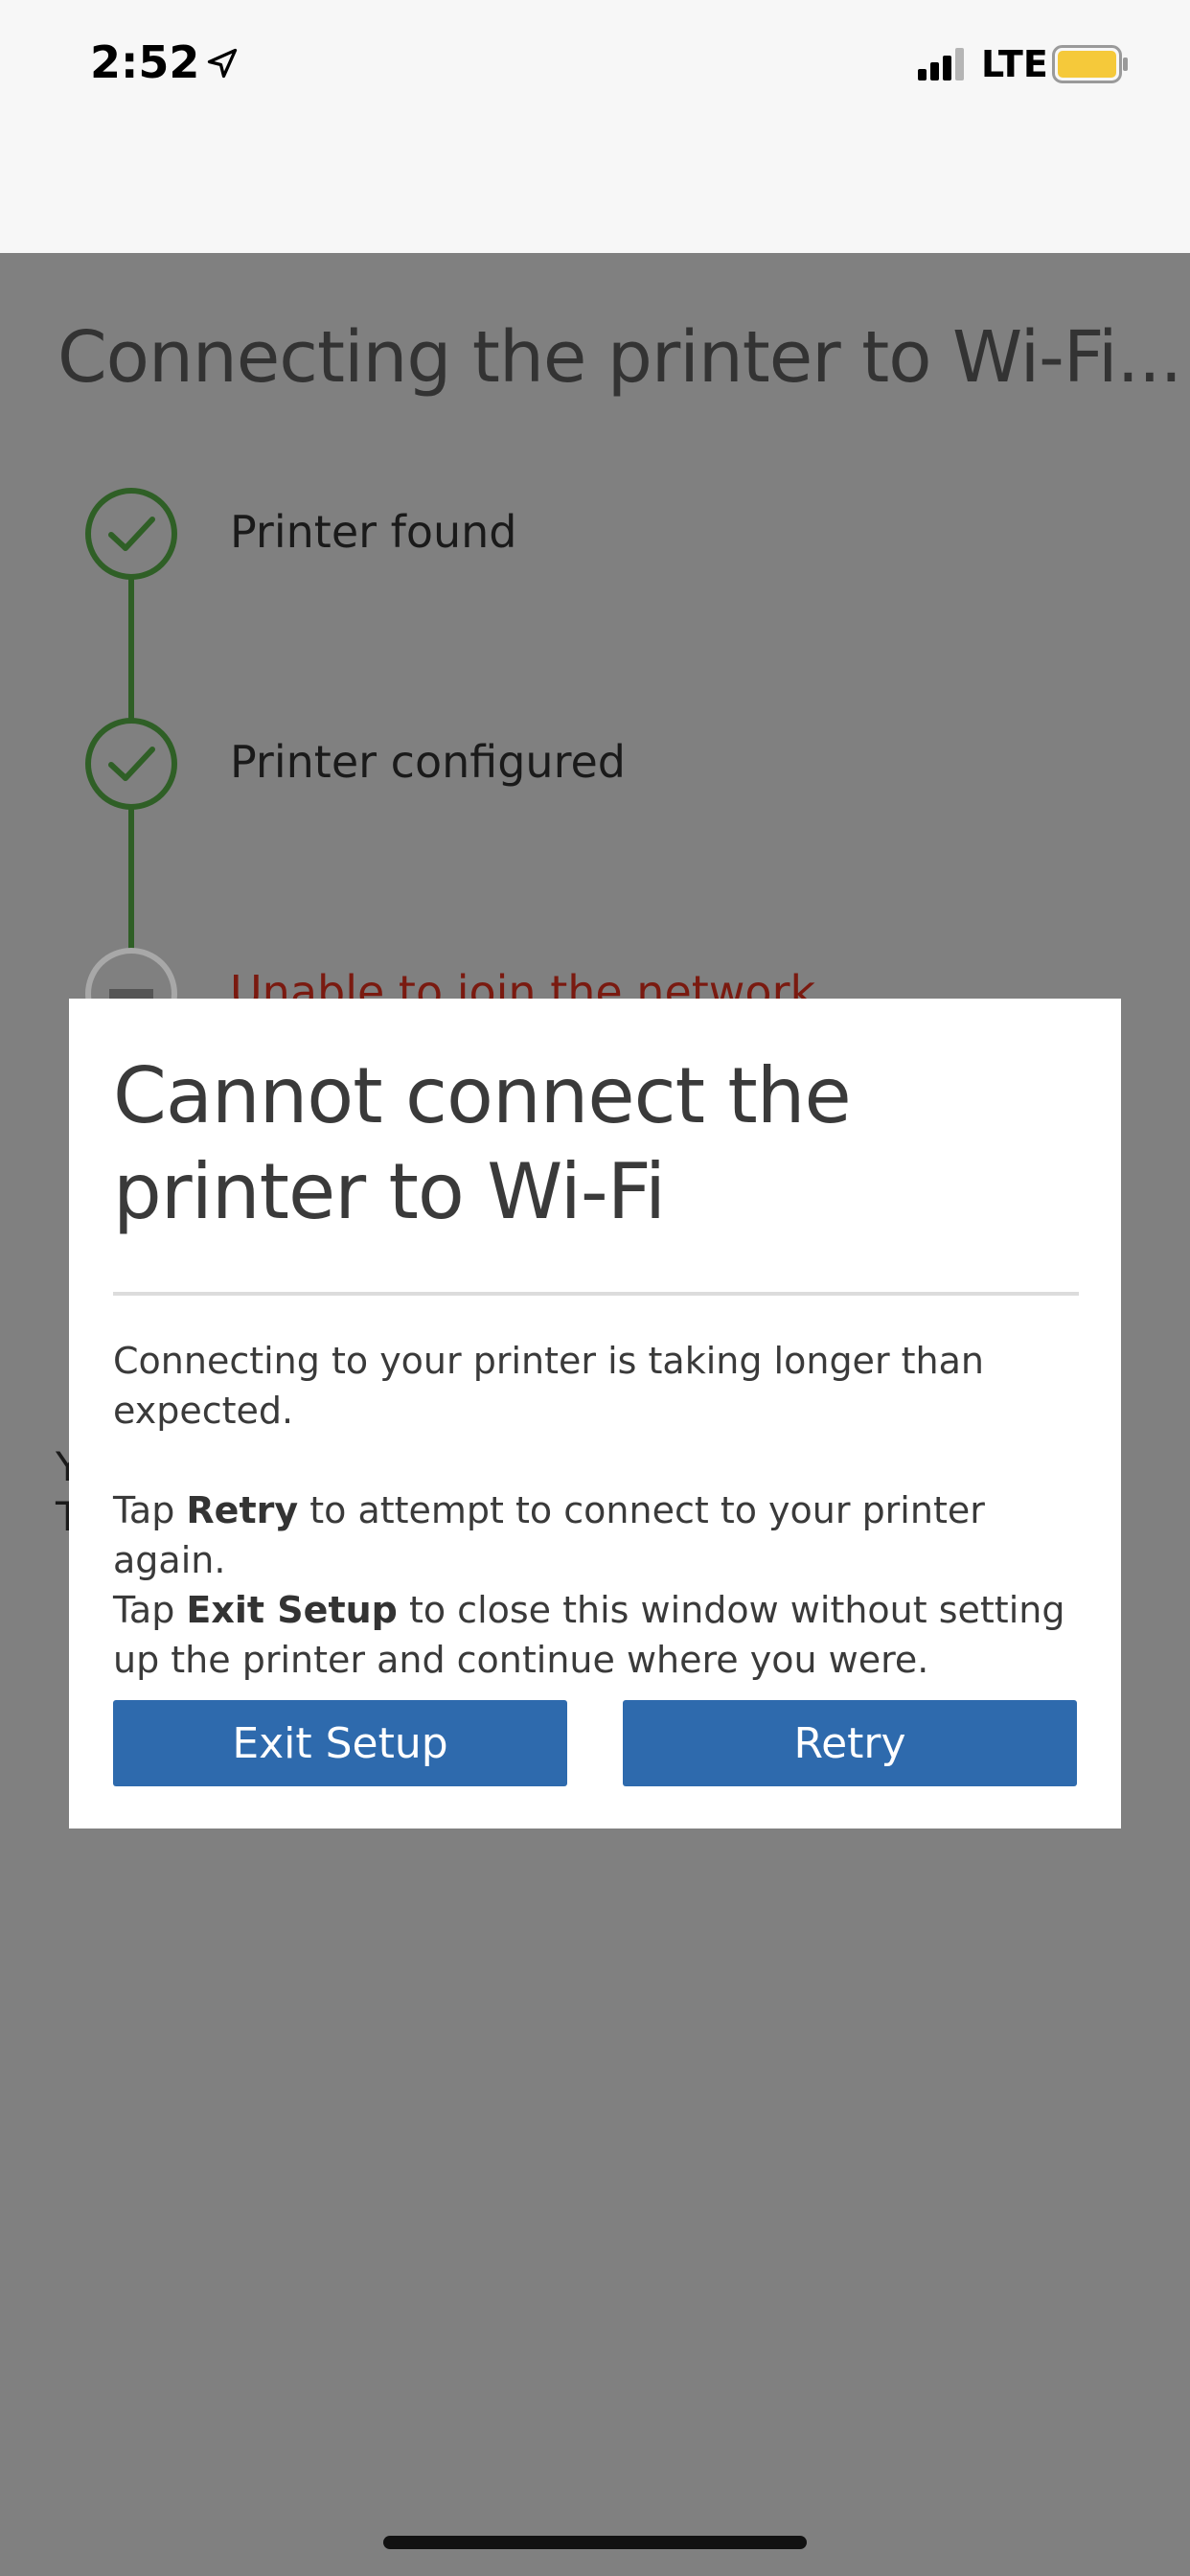 The width and height of the screenshot is (1190, 2576). Describe the element at coordinates (483, 1143) in the screenshot. I see `dialog-title: Cannot connect the printer to Wi-Fi` at that location.